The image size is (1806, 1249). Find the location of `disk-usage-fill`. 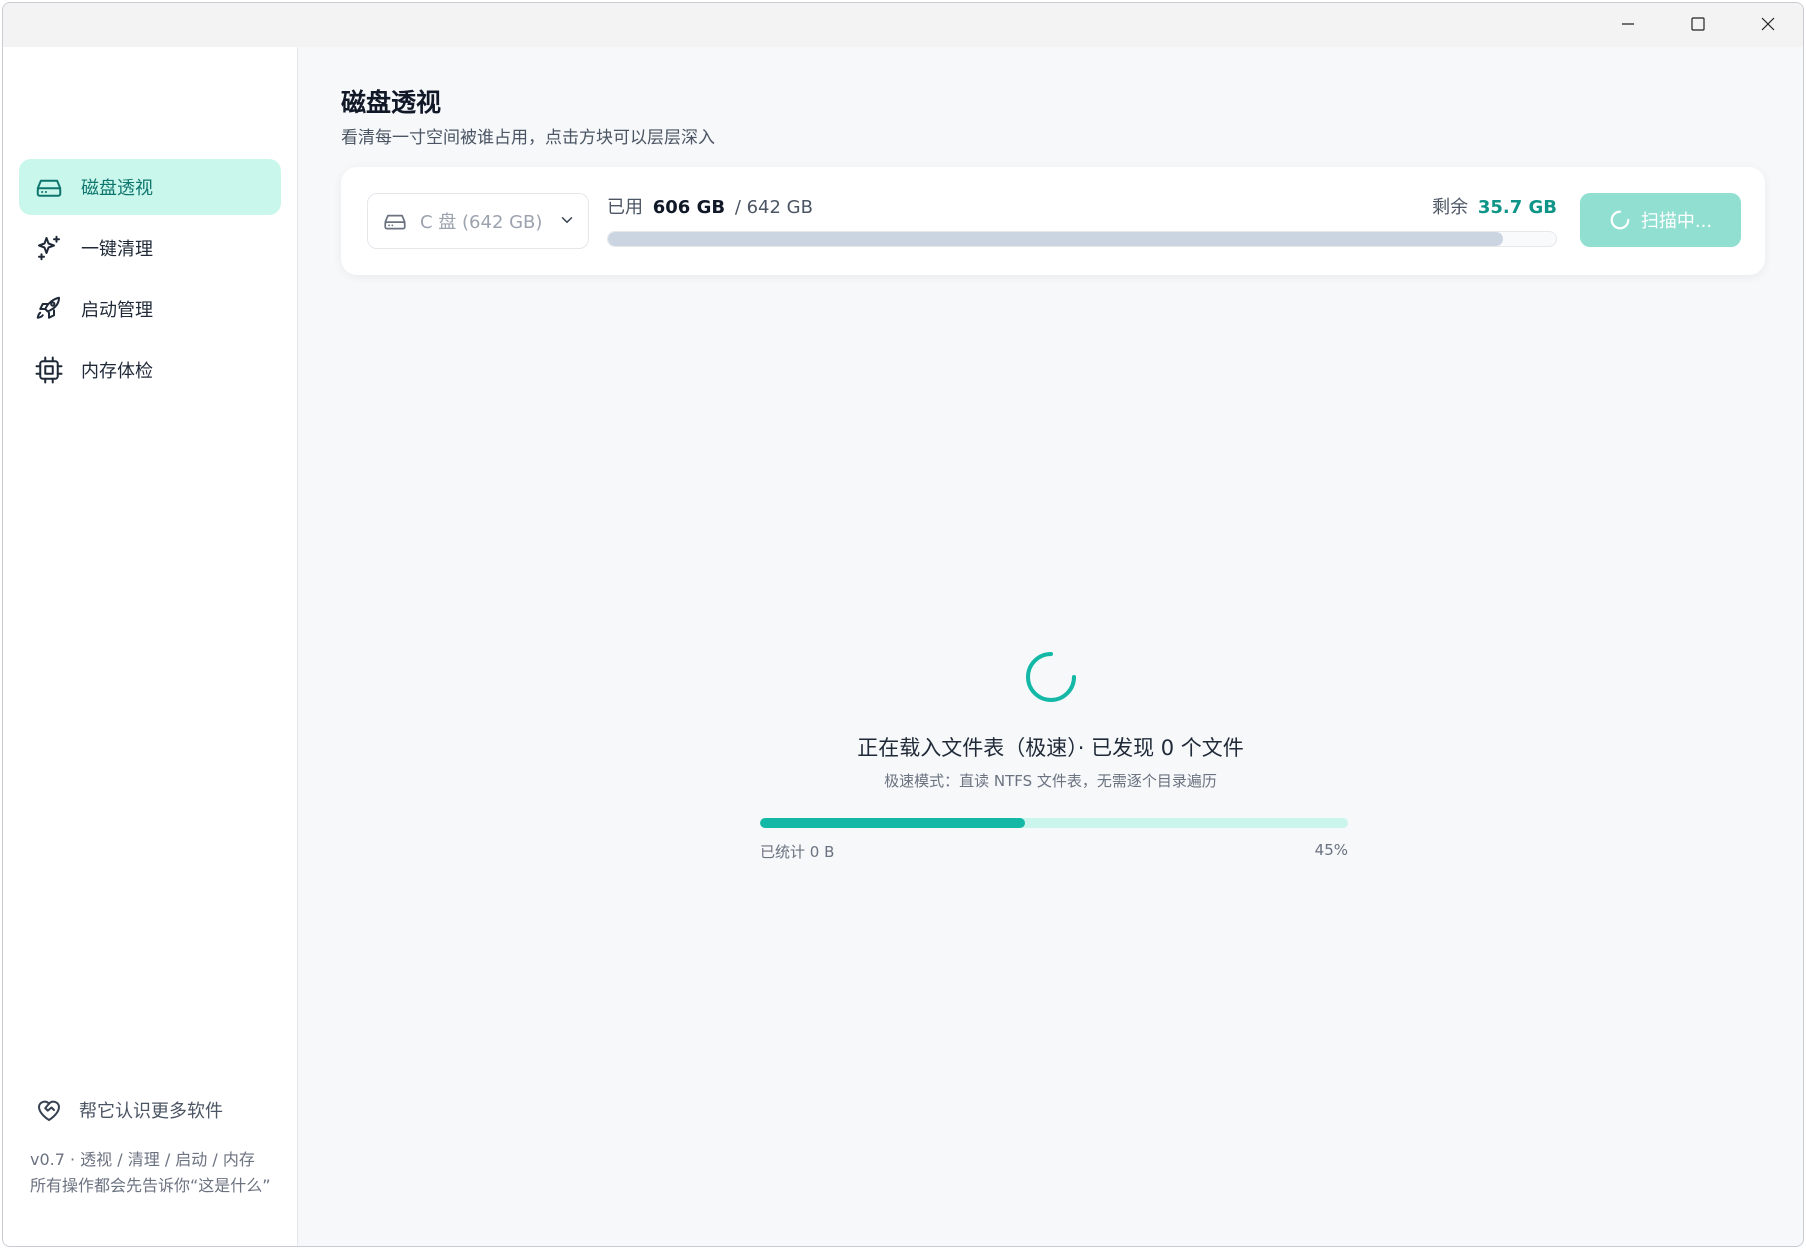

disk-usage-fill is located at coordinates (1055, 239).